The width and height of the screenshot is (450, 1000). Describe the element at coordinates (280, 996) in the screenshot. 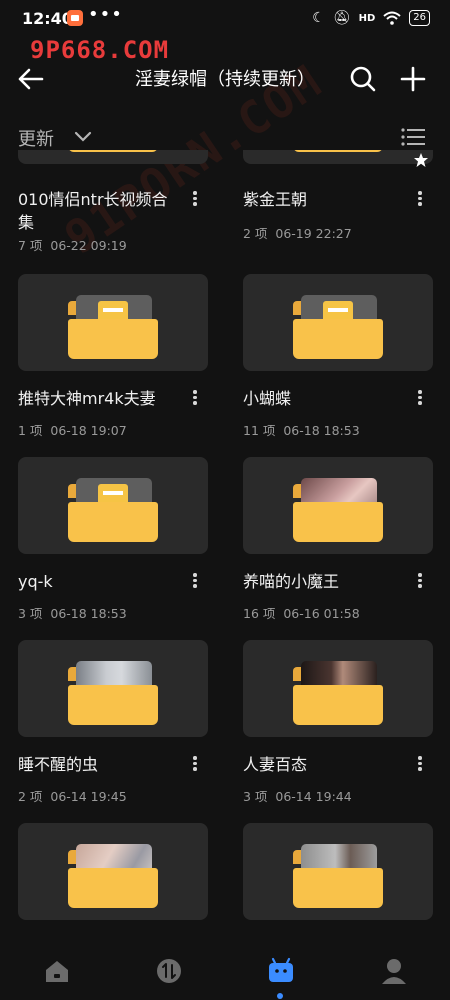

I see `active-tab-indicator` at that location.